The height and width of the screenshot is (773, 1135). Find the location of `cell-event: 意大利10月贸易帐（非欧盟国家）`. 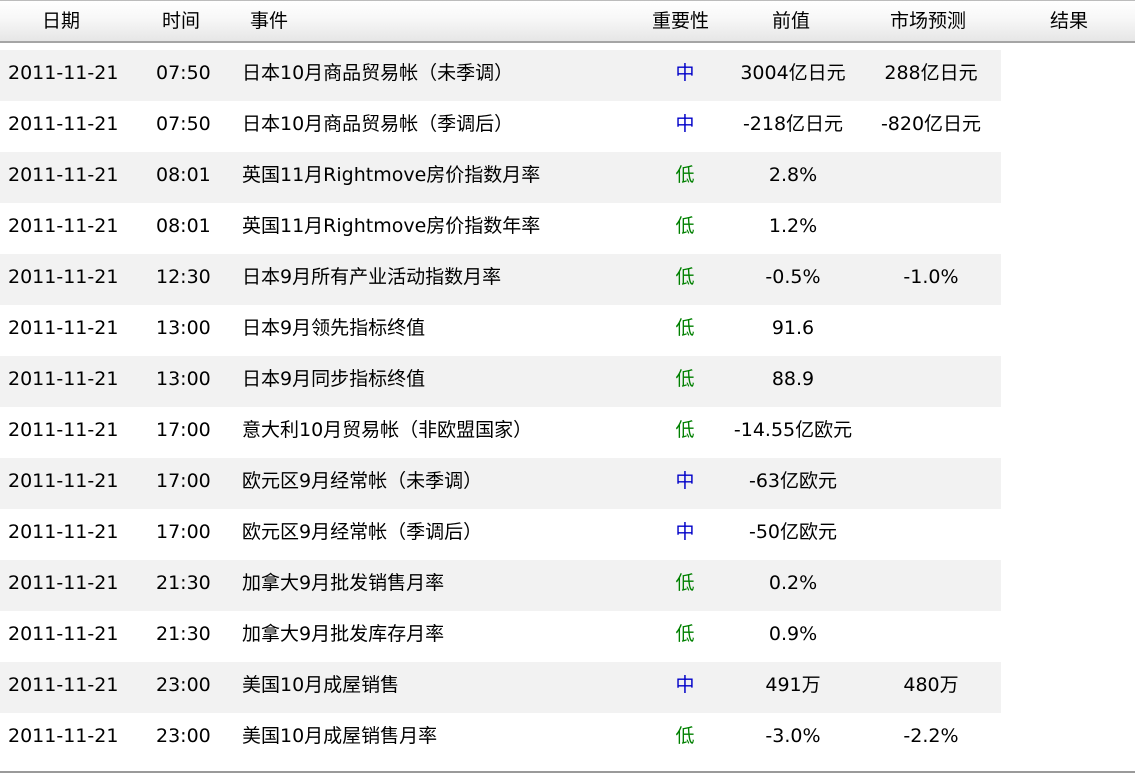

cell-event: 意大利10月贸易帐（非欧盟国家） is located at coordinates (387, 430).